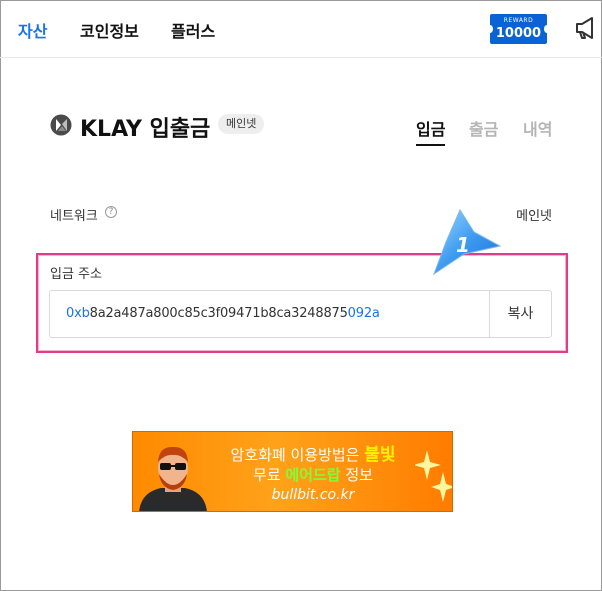 The width and height of the screenshot is (602, 591). What do you see at coordinates (380, 455) in the screenshot?
I see `banner-brand: 불빛` at bounding box center [380, 455].